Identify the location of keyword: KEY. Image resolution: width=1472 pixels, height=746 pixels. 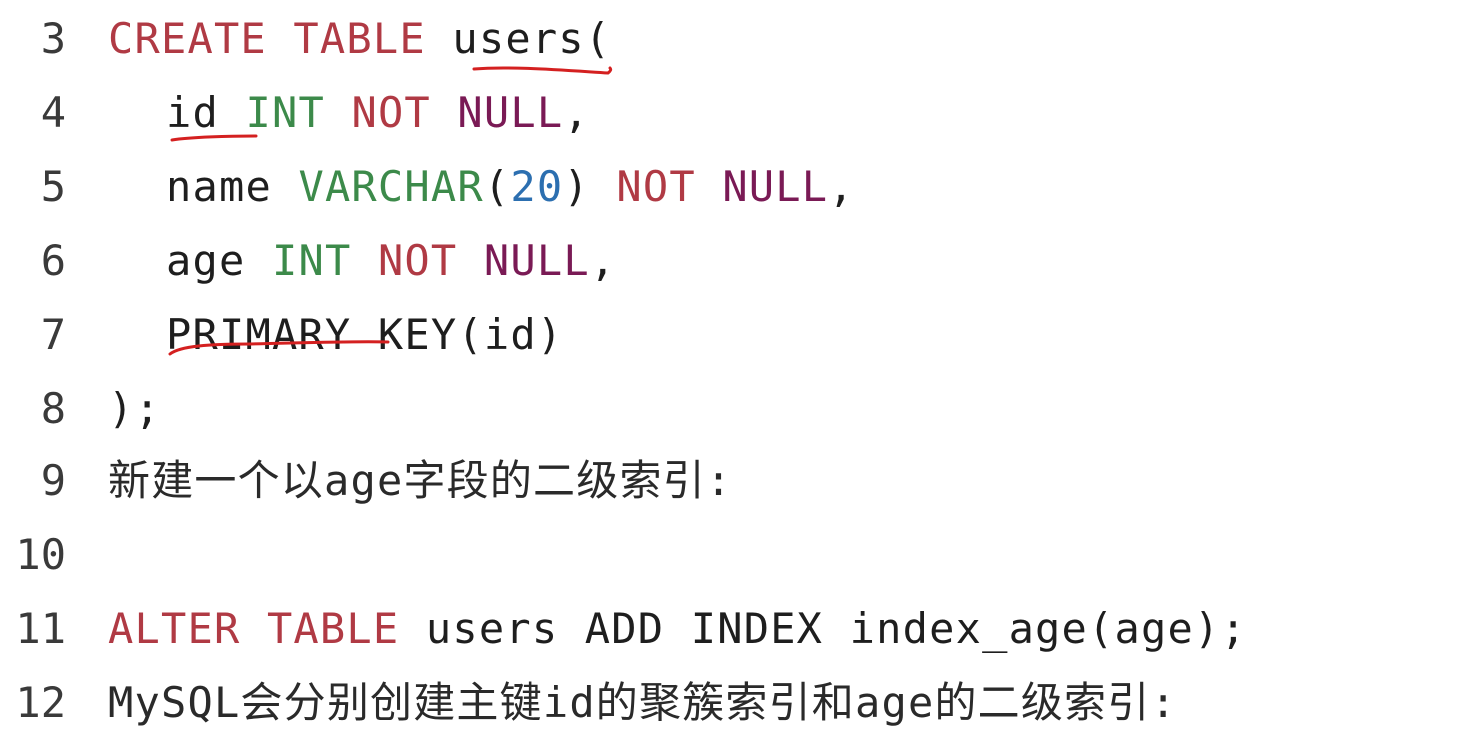
(417, 334).